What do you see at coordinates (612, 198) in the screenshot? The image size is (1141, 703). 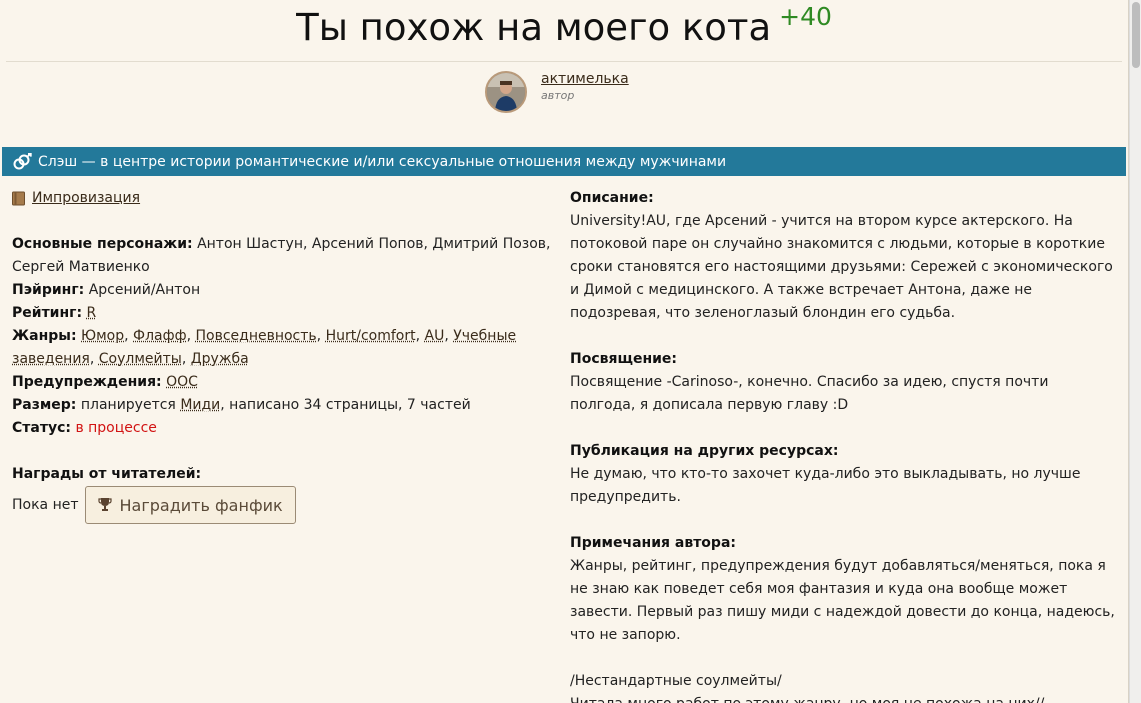 I see `description-label: Описание:` at bounding box center [612, 198].